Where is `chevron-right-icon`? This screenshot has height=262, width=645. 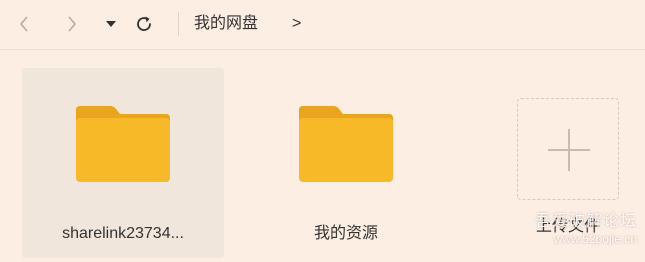
chevron-right-icon is located at coordinates (72, 24).